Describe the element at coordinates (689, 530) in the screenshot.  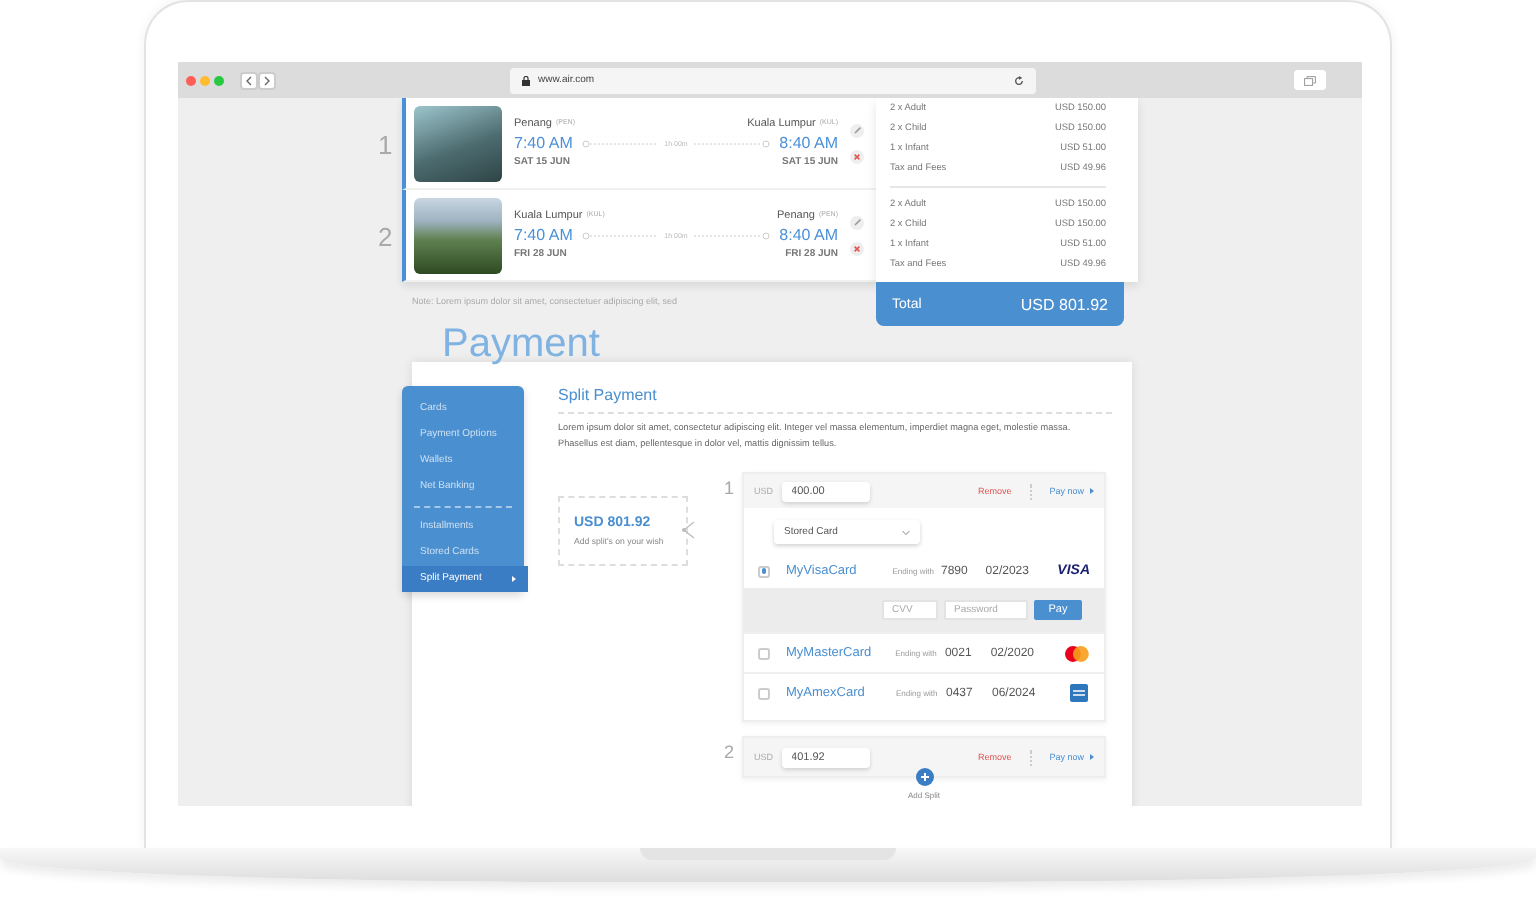
I see `share-icon` at that location.